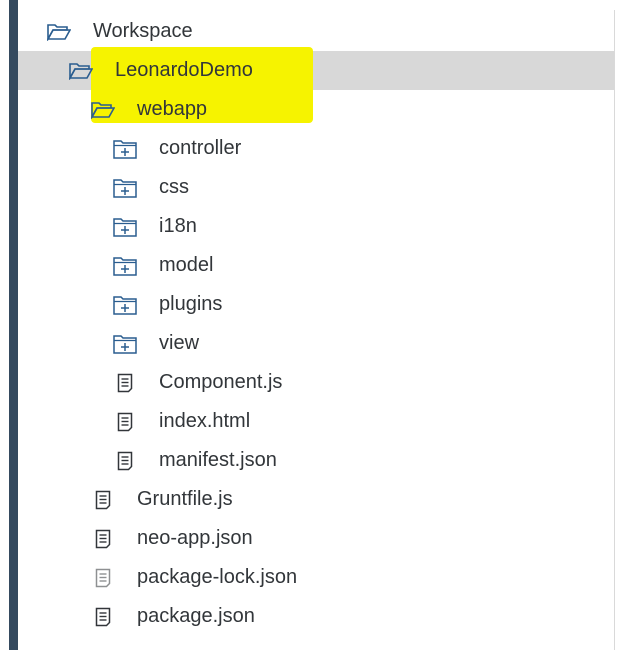 The image size is (626, 650). I want to click on tree-item-neo-app-json: neo-app.json, so click(316, 538).